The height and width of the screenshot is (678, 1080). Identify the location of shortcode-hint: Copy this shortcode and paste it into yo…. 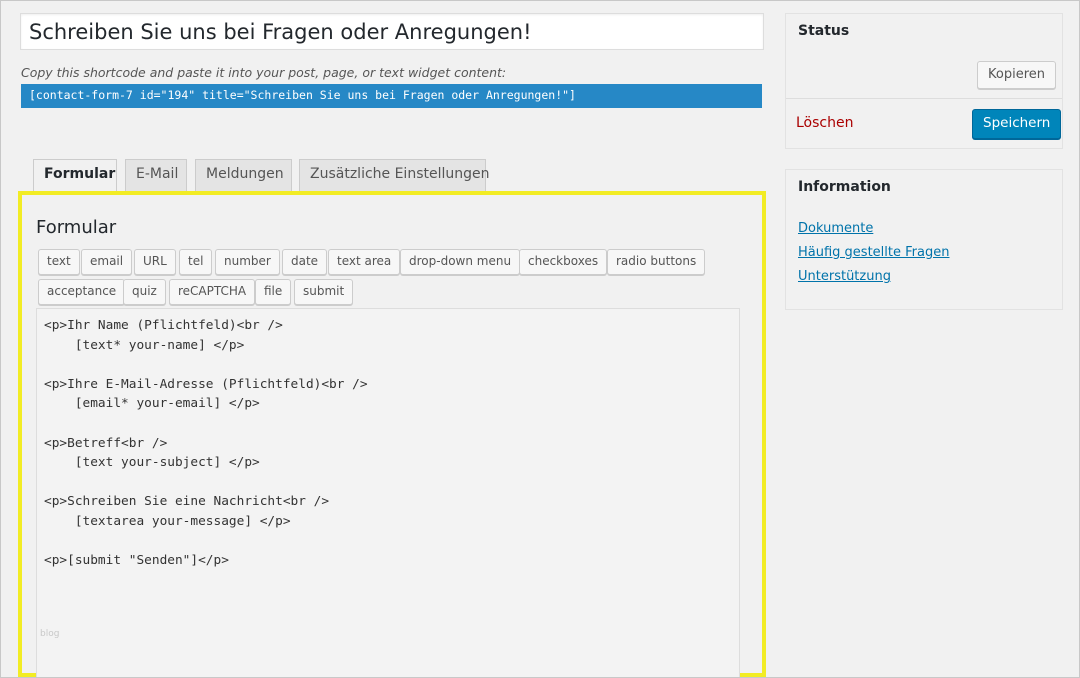
(264, 72).